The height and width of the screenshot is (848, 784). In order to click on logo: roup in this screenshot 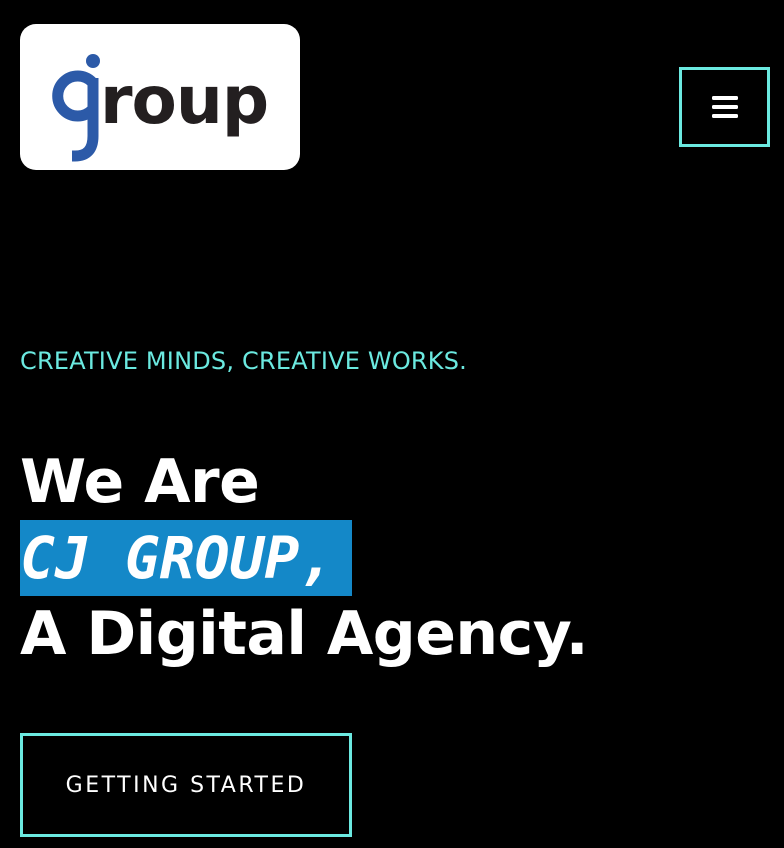, I will do `click(160, 97)`.